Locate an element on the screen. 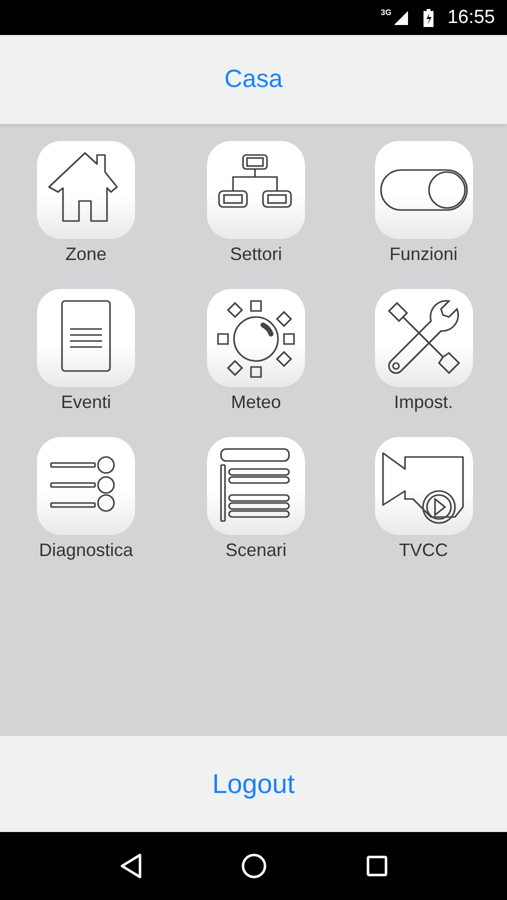 This screenshot has width=507, height=900. battery-icon is located at coordinates (428, 17).